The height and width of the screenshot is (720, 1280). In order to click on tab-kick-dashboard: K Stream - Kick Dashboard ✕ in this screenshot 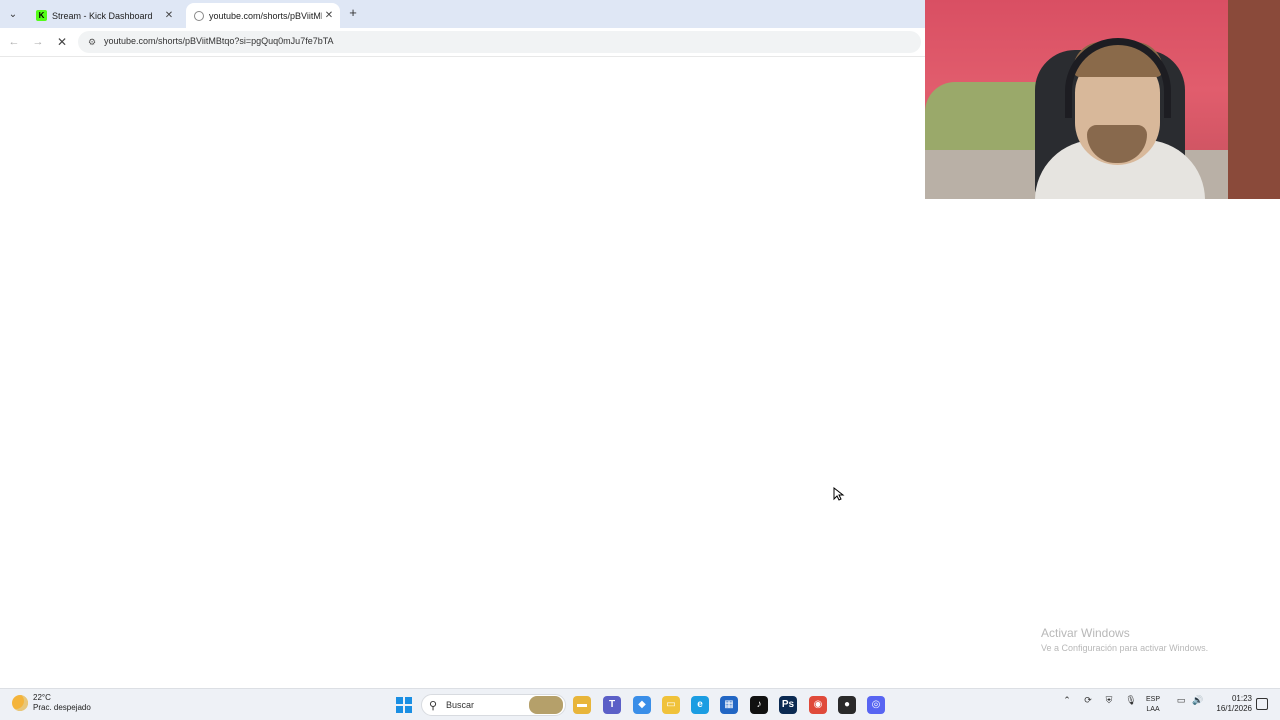, I will do `click(104, 15)`.